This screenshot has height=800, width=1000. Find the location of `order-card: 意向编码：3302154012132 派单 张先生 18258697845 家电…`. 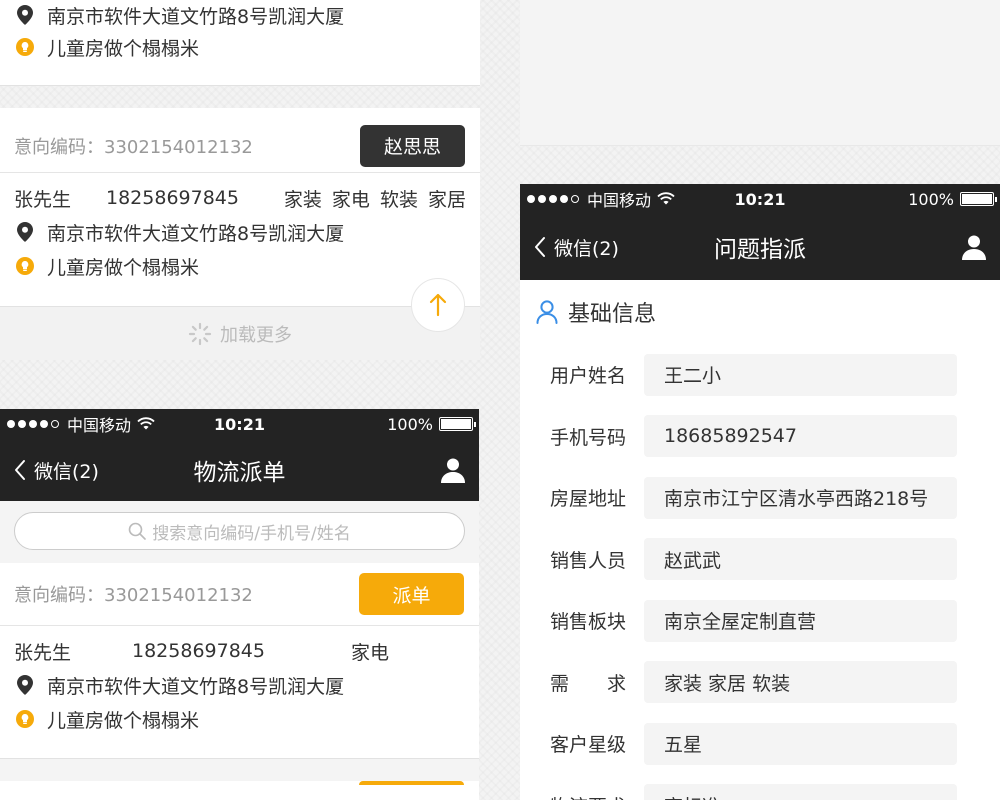

order-card: 意向编码：3302154012132 派单 张先生 18258697845 家电… is located at coordinates (239, 661).